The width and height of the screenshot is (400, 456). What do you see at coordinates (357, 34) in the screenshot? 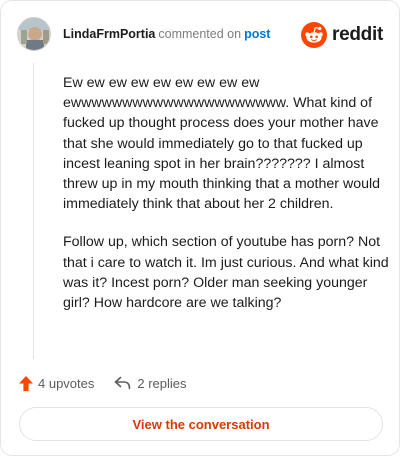
I see `reddit-wordmark: reddit` at bounding box center [357, 34].